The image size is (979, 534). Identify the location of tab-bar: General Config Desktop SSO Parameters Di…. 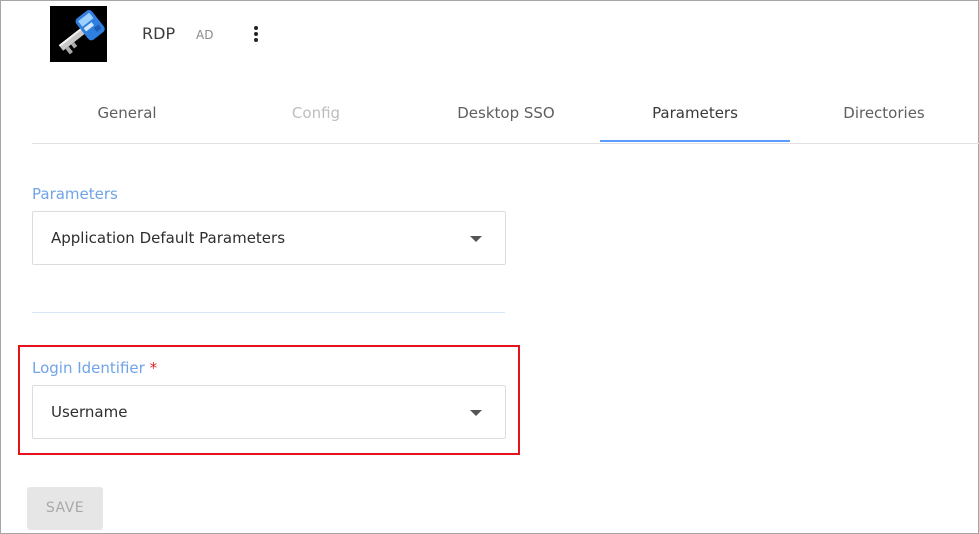
(505, 118).